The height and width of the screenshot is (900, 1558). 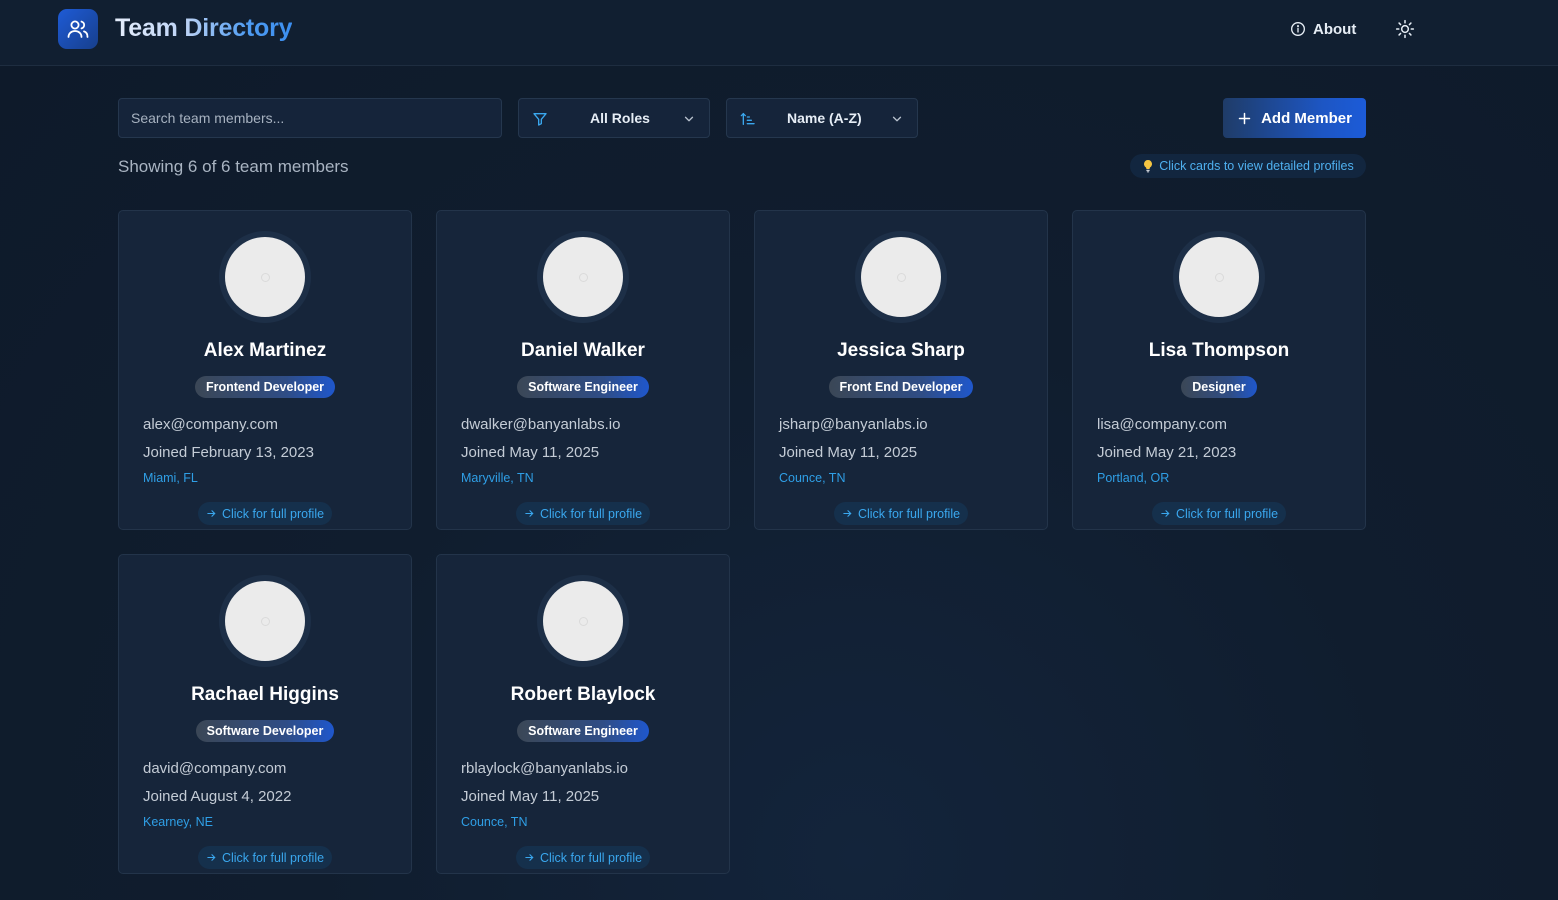 I want to click on role-badge: Software Engineer, so click(x=583, y=387).